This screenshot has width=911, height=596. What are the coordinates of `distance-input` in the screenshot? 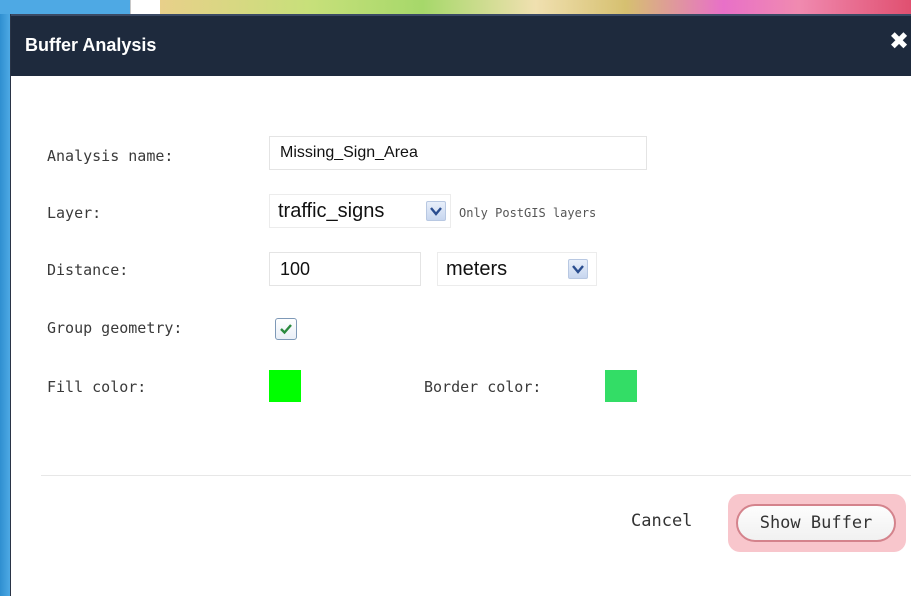 It's located at (345, 269).